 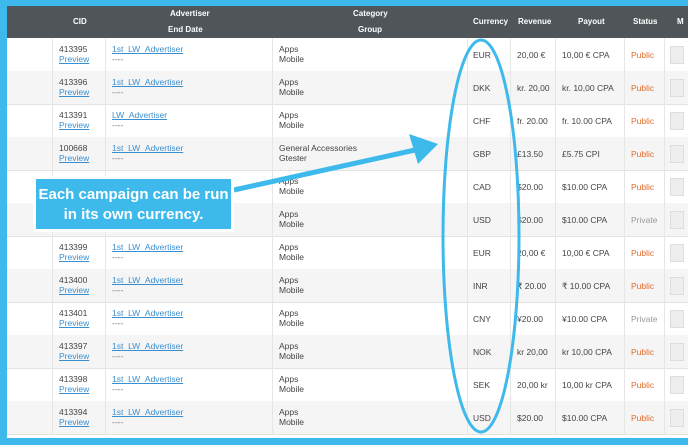 What do you see at coordinates (481, 236) in the screenshot?
I see `currency-highlight-ellipse` at bounding box center [481, 236].